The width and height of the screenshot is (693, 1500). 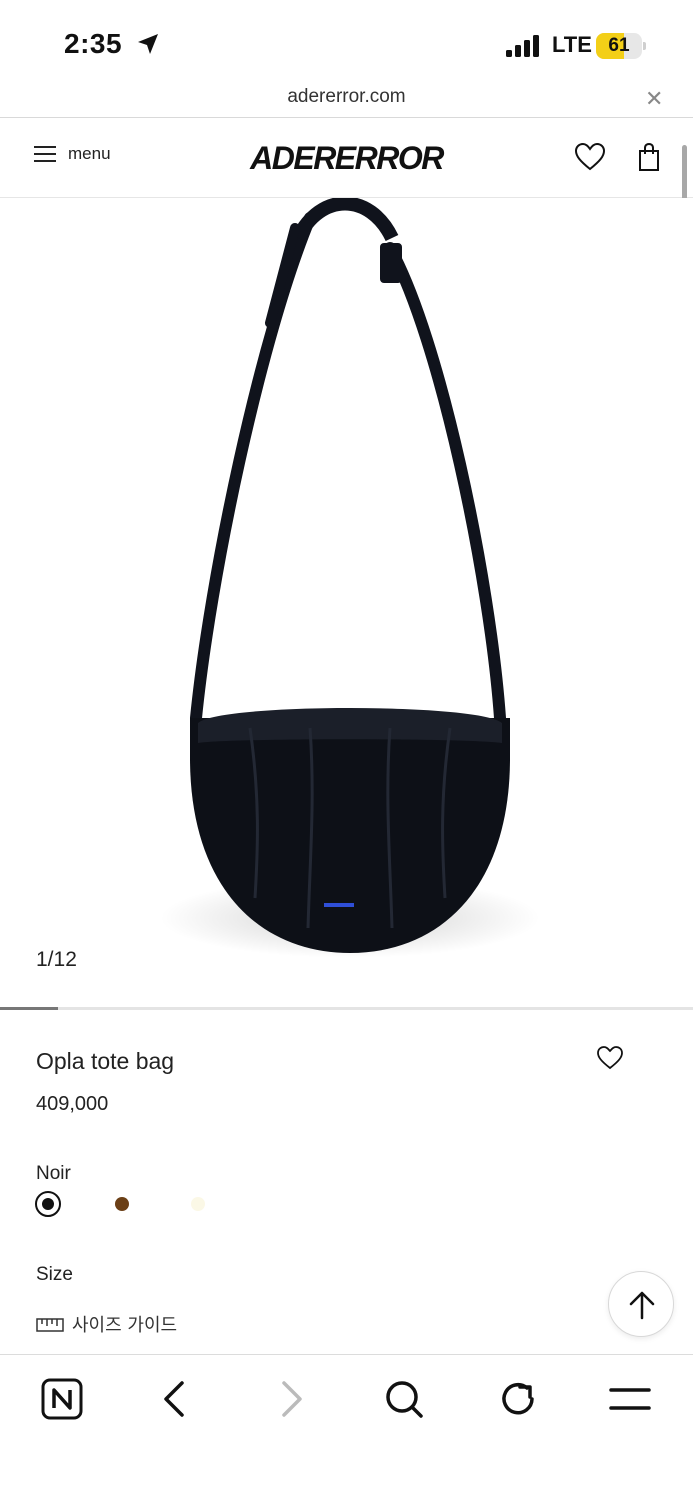 What do you see at coordinates (404, 1399) in the screenshot?
I see `search-icon` at bounding box center [404, 1399].